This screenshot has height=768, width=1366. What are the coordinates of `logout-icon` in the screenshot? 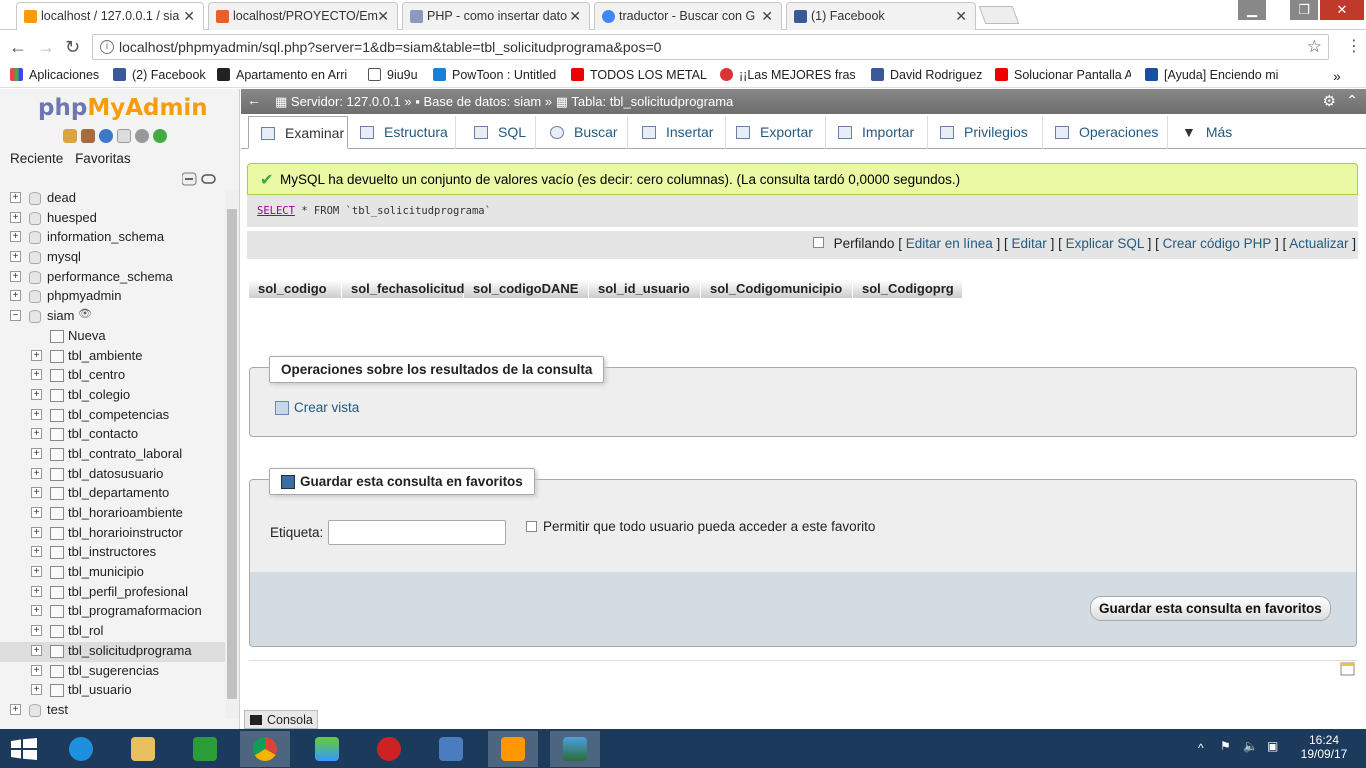 It's located at (88, 136).